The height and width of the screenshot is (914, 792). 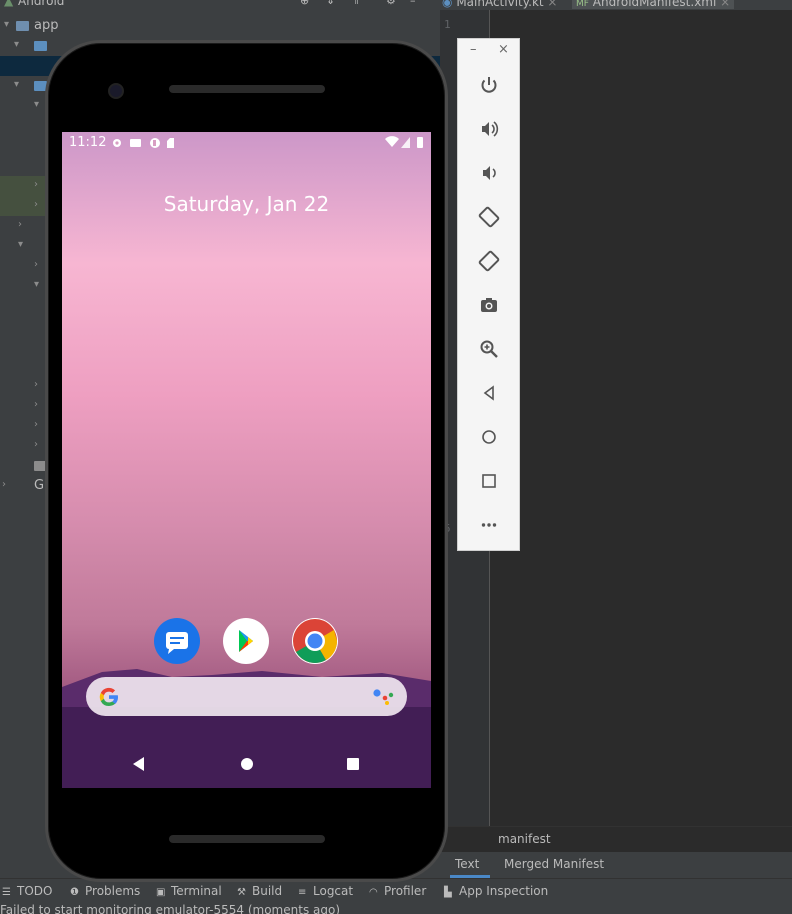 I want to click on zoom-button, so click(x=489, y=349).